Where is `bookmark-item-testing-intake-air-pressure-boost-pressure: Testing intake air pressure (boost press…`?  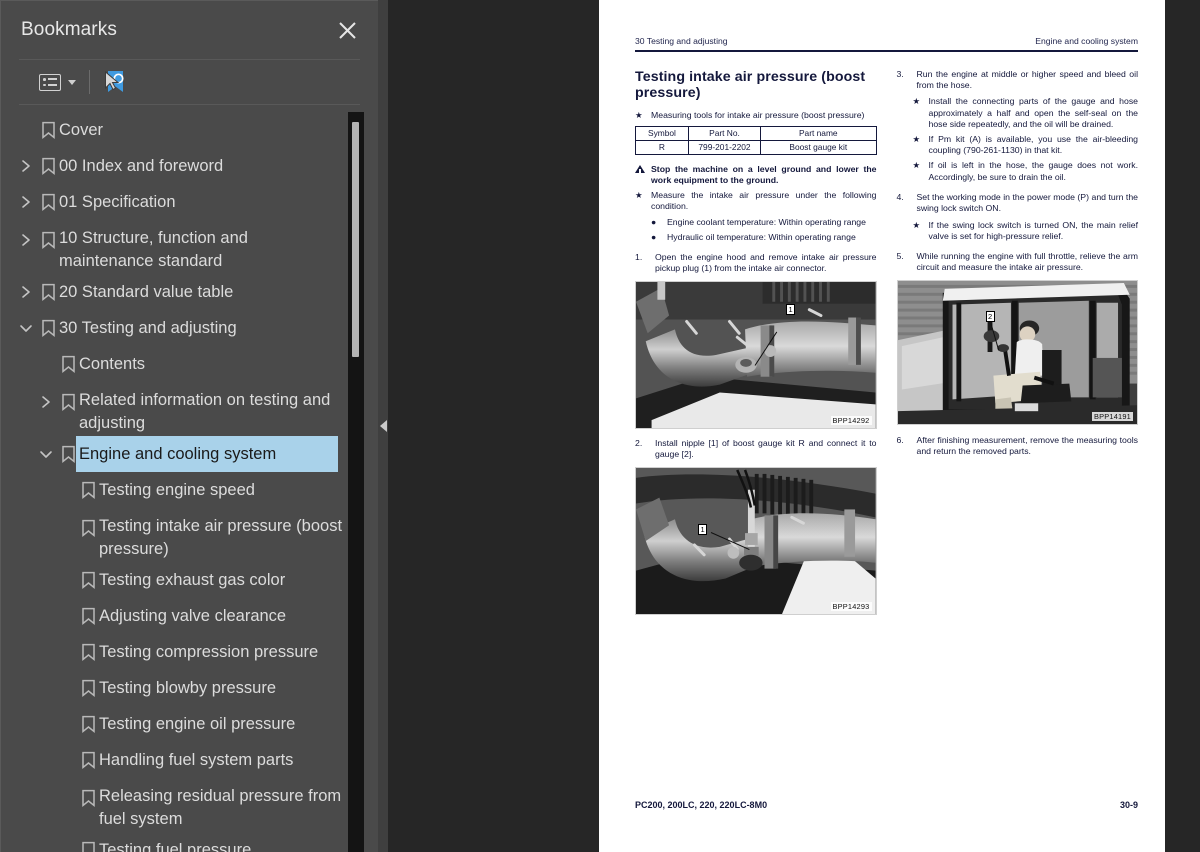 bookmark-item-testing-intake-air-pressure-boost-pressure: Testing intake air pressure (boost press… is located at coordinates (178, 535).